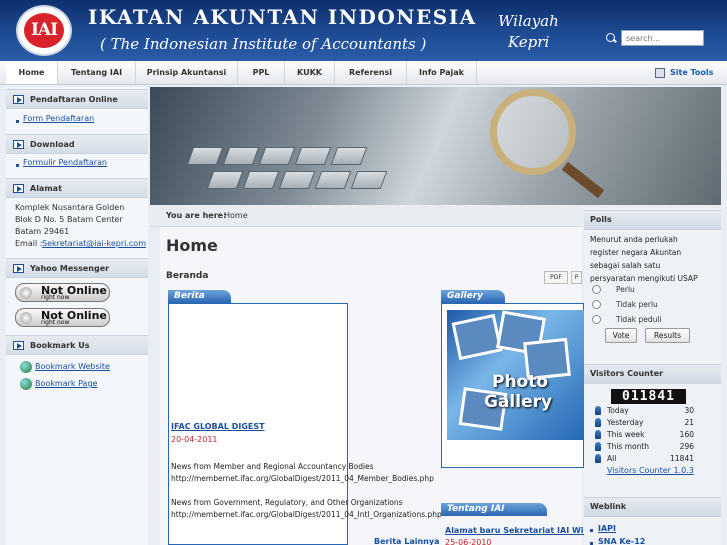 This screenshot has width=727, height=545. I want to click on visitor-row-label: All, so click(612, 458).